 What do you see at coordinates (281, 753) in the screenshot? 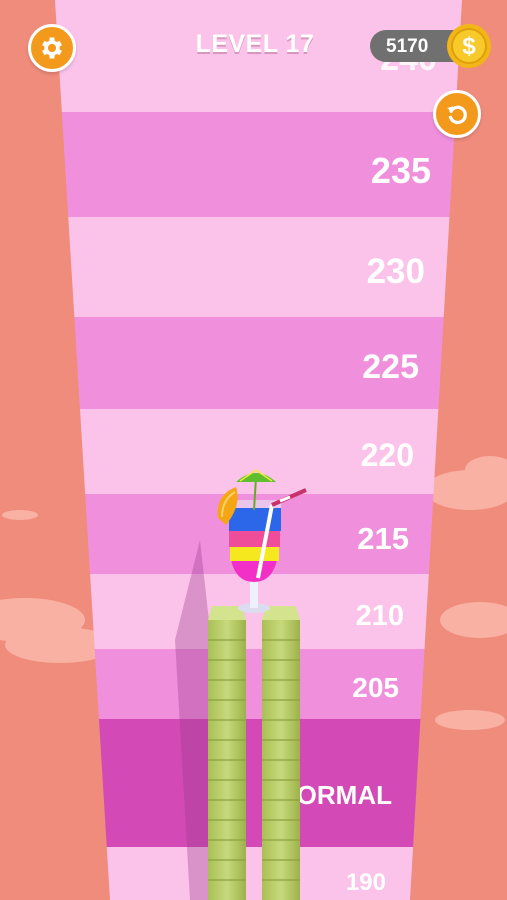
I see `money-stack-right` at bounding box center [281, 753].